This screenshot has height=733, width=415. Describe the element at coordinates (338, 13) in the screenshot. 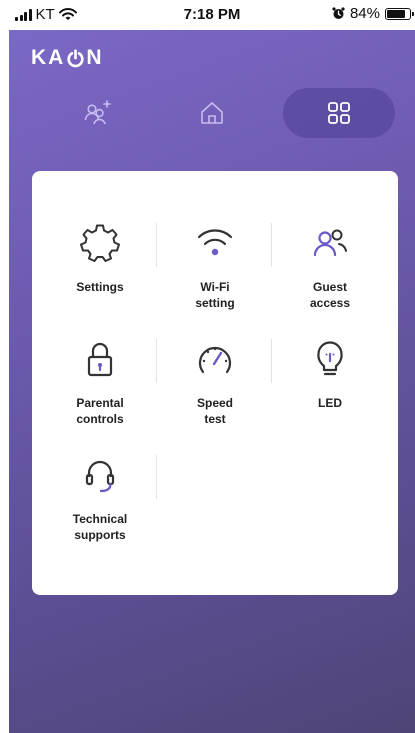

I see `alarm-clock-icon` at that location.